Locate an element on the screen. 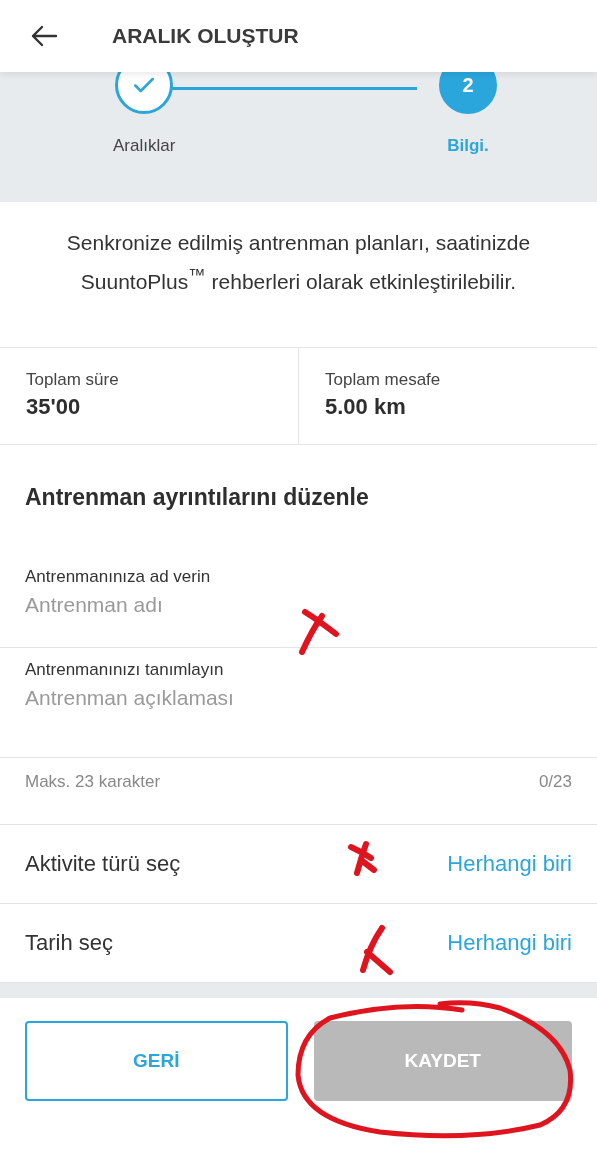 The image size is (597, 1152). option-row: Aktivite türü seç Herhangi biri is located at coordinates (298, 864).